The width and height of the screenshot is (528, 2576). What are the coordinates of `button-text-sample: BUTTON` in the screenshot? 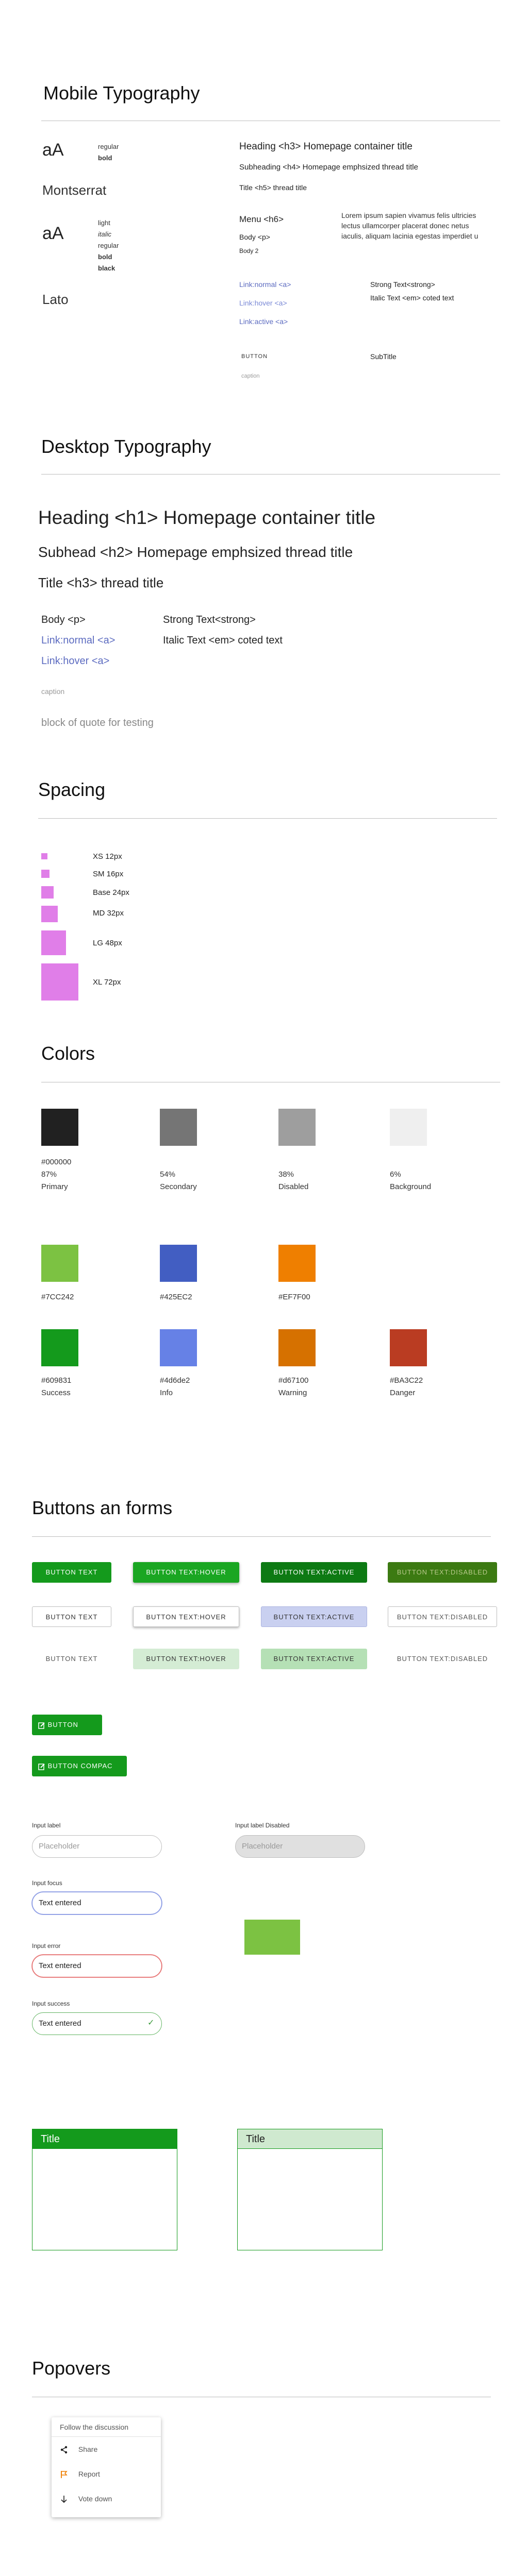 It's located at (254, 356).